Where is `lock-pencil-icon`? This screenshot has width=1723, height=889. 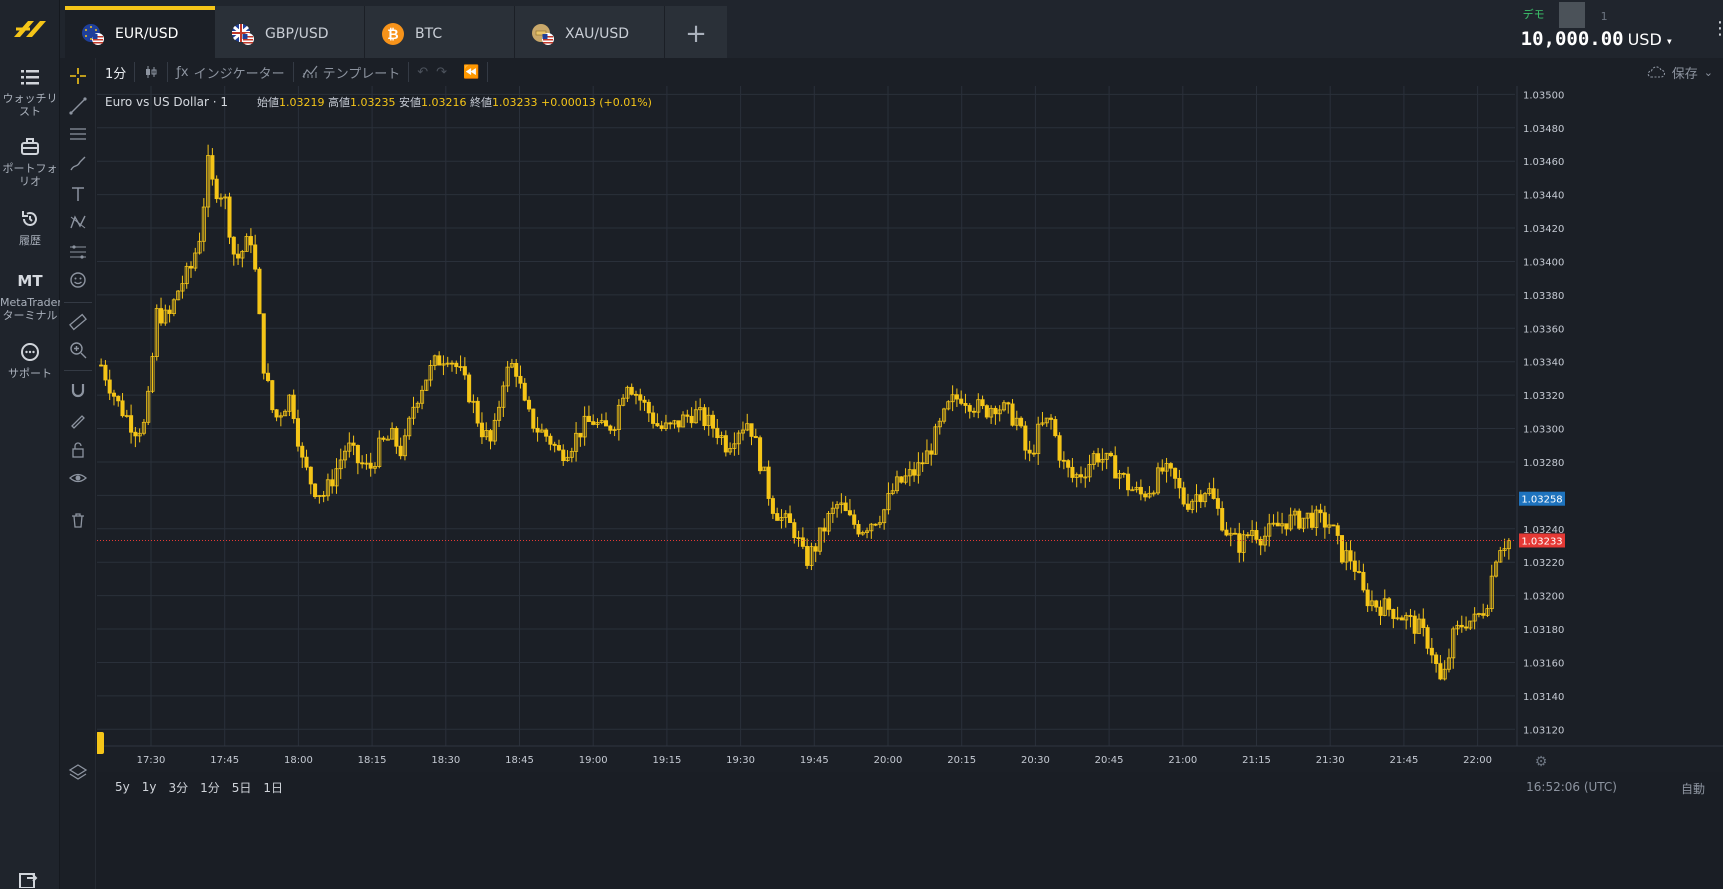 lock-pencil-icon is located at coordinates (78, 420).